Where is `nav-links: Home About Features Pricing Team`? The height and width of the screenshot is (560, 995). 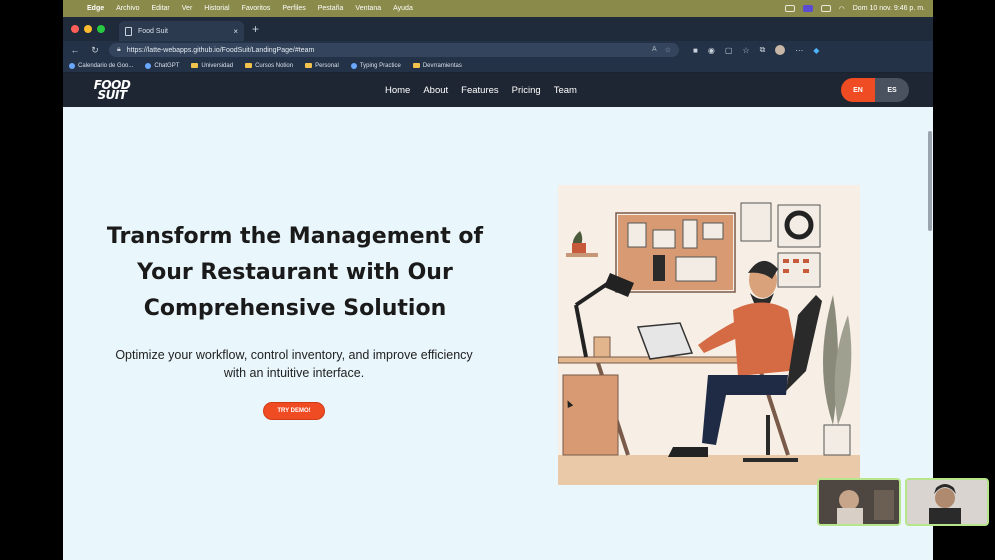 nav-links: Home About Features Pricing Team is located at coordinates (481, 90).